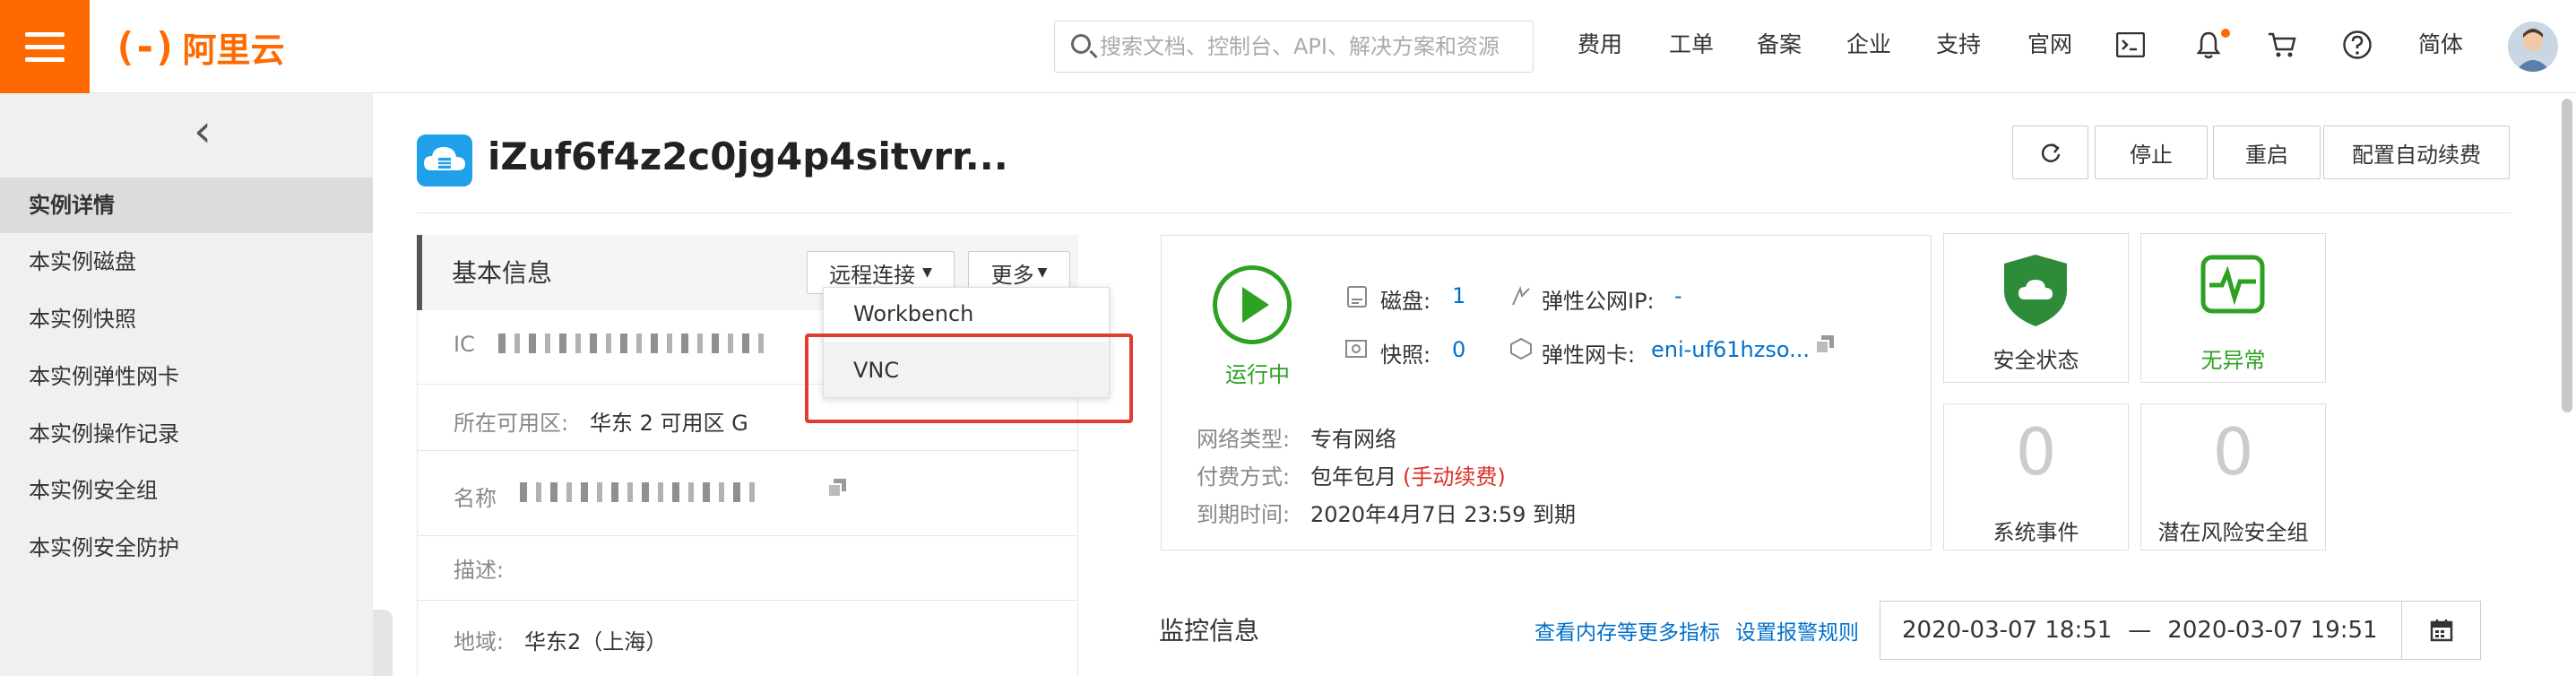 The image size is (2576, 676). What do you see at coordinates (2035, 292) in the screenshot?
I see `shield-icon` at bounding box center [2035, 292].